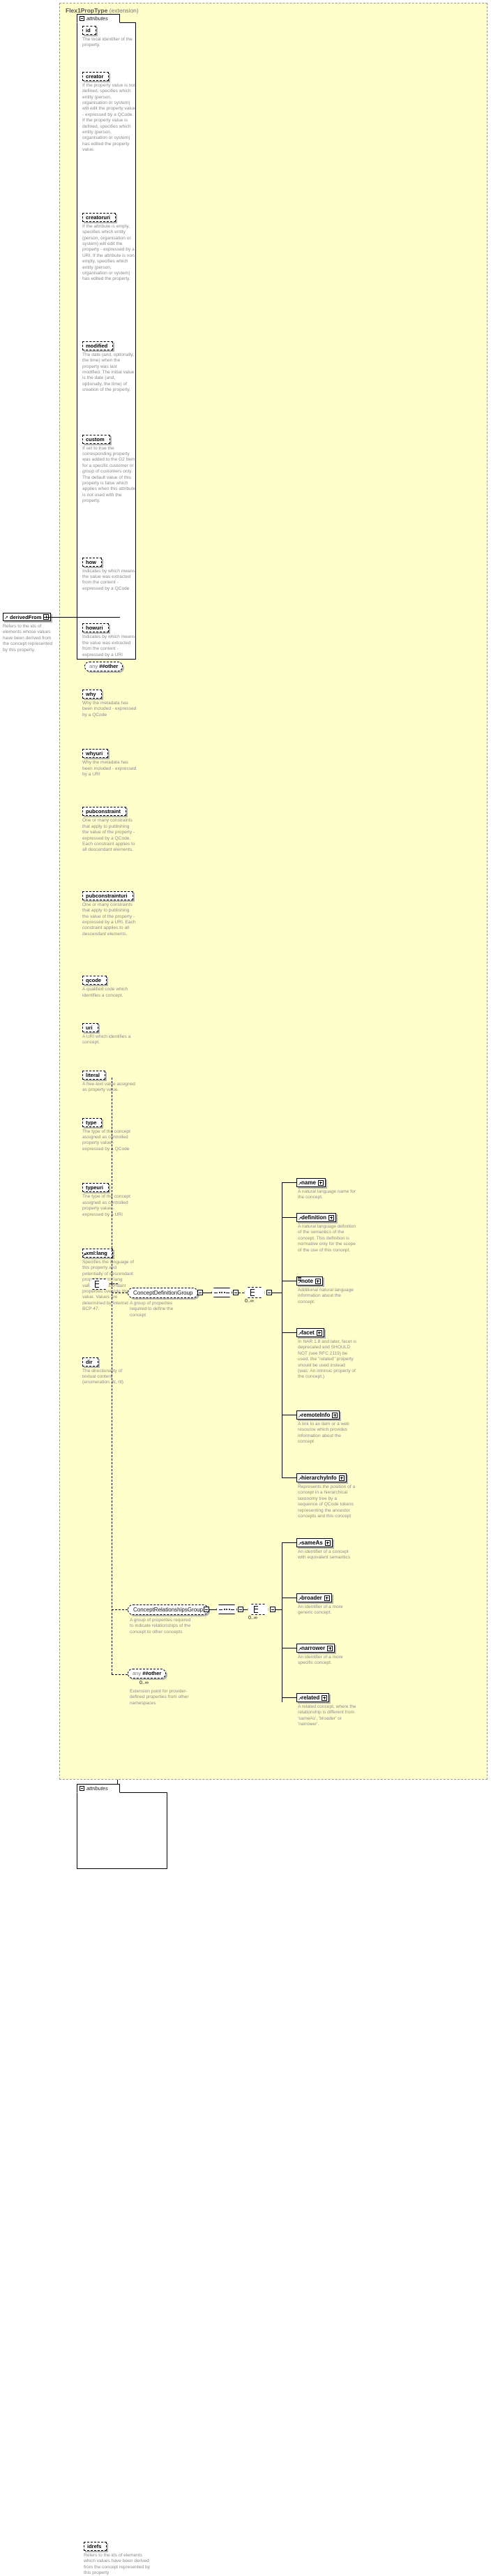  What do you see at coordinates (120, 1674) in the screenshot?
I see `connector-to-any-other` at bounding box center [120, 1674].